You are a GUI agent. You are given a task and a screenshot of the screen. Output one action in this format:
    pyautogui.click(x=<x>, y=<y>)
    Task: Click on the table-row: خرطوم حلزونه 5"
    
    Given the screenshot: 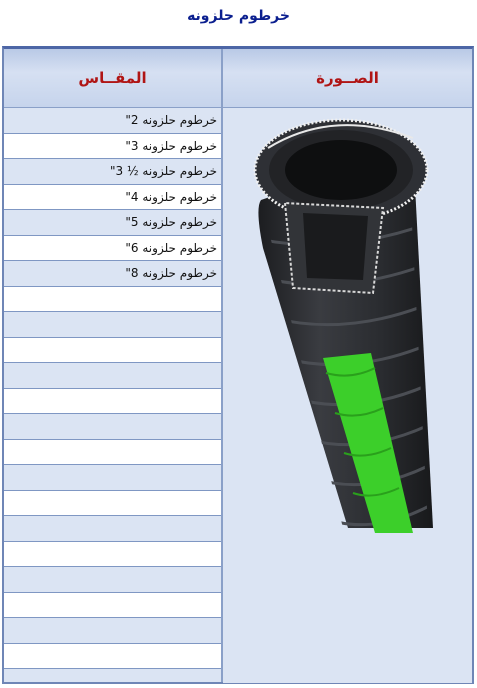 What is the action you would take?
    pyautogui.click(x=112, y=223)
    